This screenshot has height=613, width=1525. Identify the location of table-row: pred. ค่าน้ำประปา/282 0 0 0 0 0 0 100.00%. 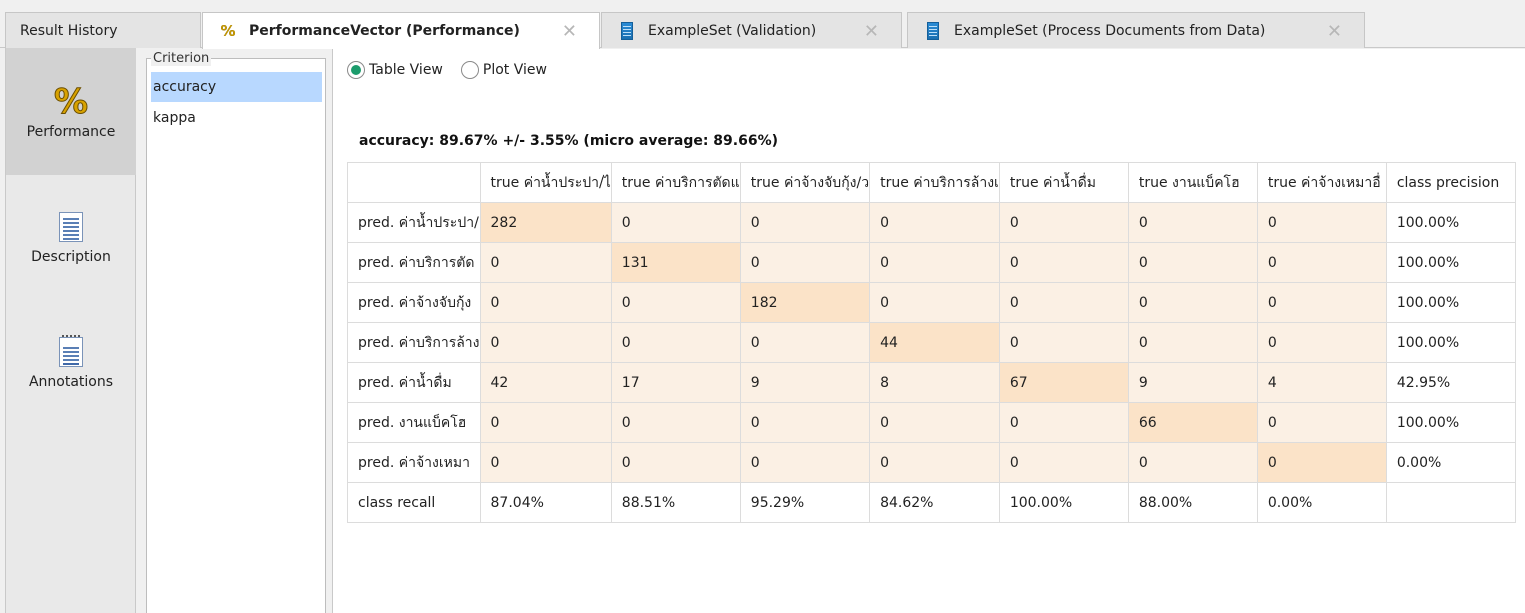
(931, 222).